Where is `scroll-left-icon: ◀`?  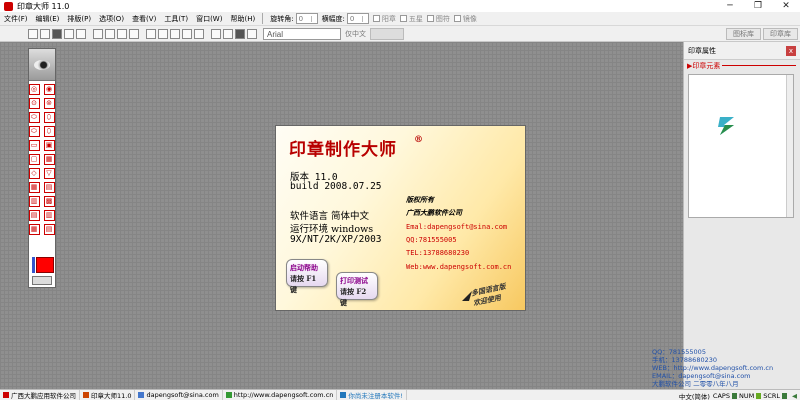 scroll-left-icon: ◀ is located at coordinates (794, 396).